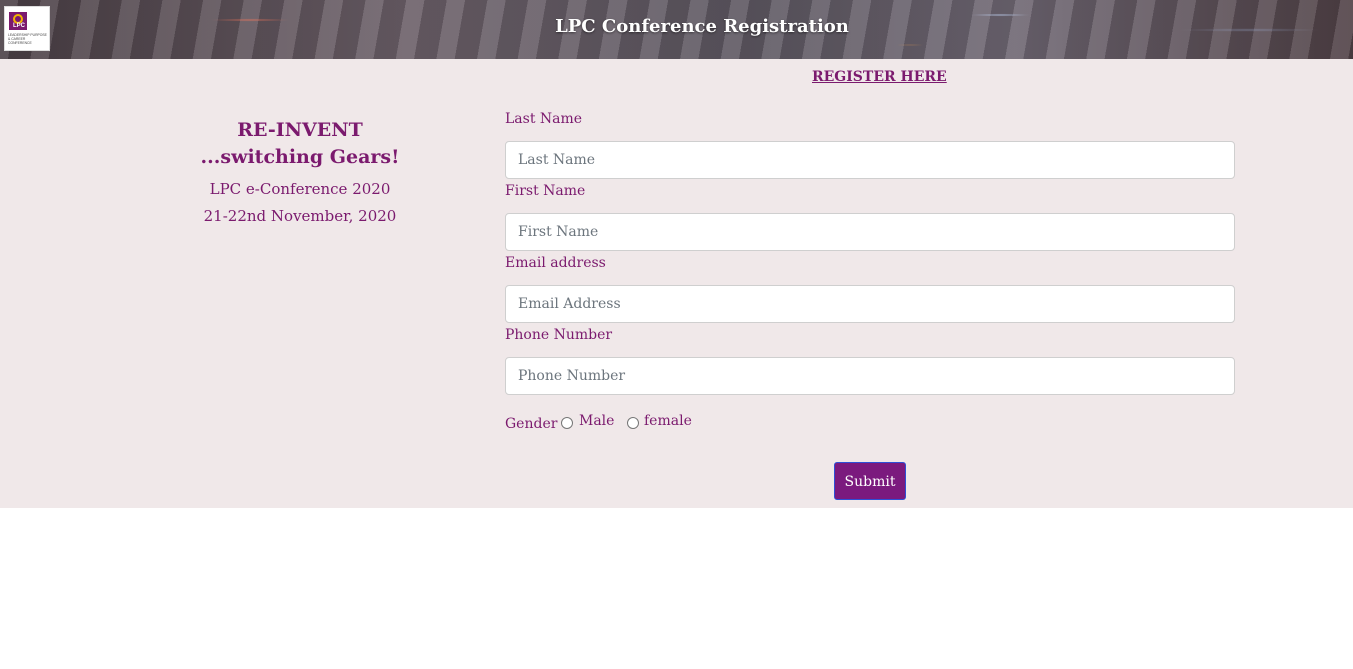  What do you see at coordinates (879, 77) in the screenshot?
I see `register-here-link: REGISTER HERE` at bounding box center [879, 77].